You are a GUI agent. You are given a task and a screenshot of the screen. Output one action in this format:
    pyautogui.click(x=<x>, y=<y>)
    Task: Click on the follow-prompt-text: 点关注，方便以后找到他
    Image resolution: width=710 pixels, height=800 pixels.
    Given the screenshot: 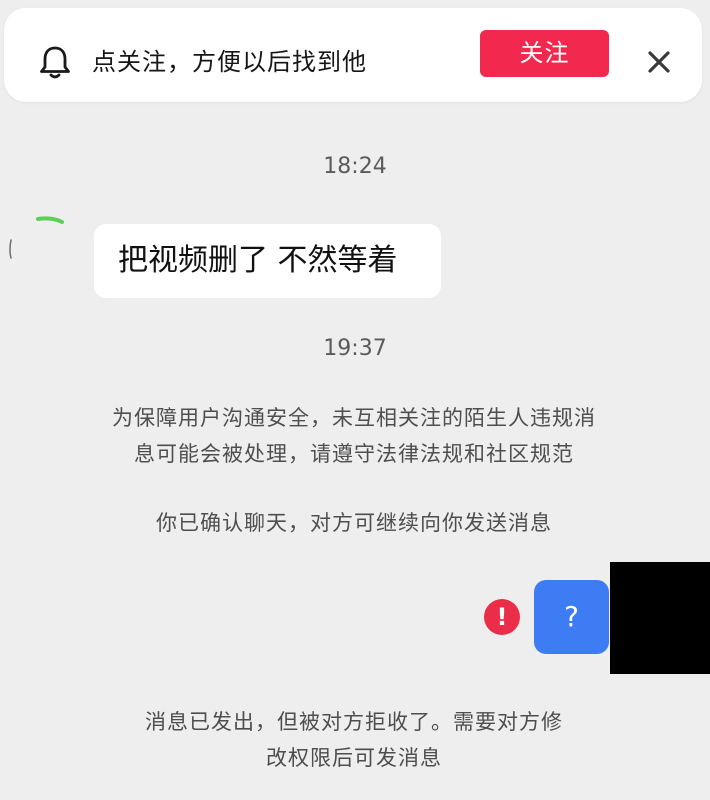 What is the action you would take?
    pyautogui.click(x=229, y=62)
    